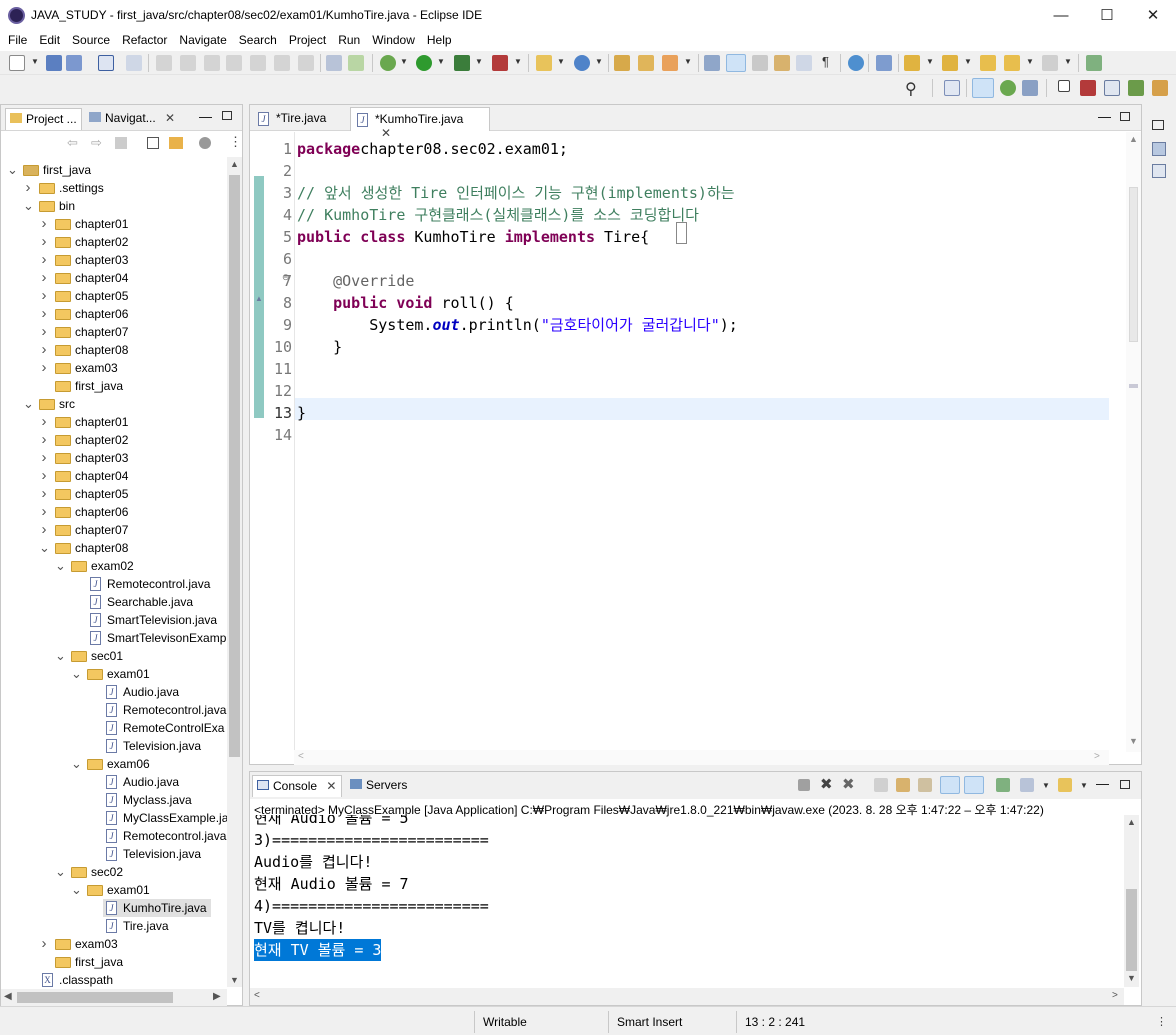 This screenshot has height=1035, width=1176. Describe the element at coordinates (35, 61) in the screenshot. I see `new-dropdown-icon: ▼` at that location.